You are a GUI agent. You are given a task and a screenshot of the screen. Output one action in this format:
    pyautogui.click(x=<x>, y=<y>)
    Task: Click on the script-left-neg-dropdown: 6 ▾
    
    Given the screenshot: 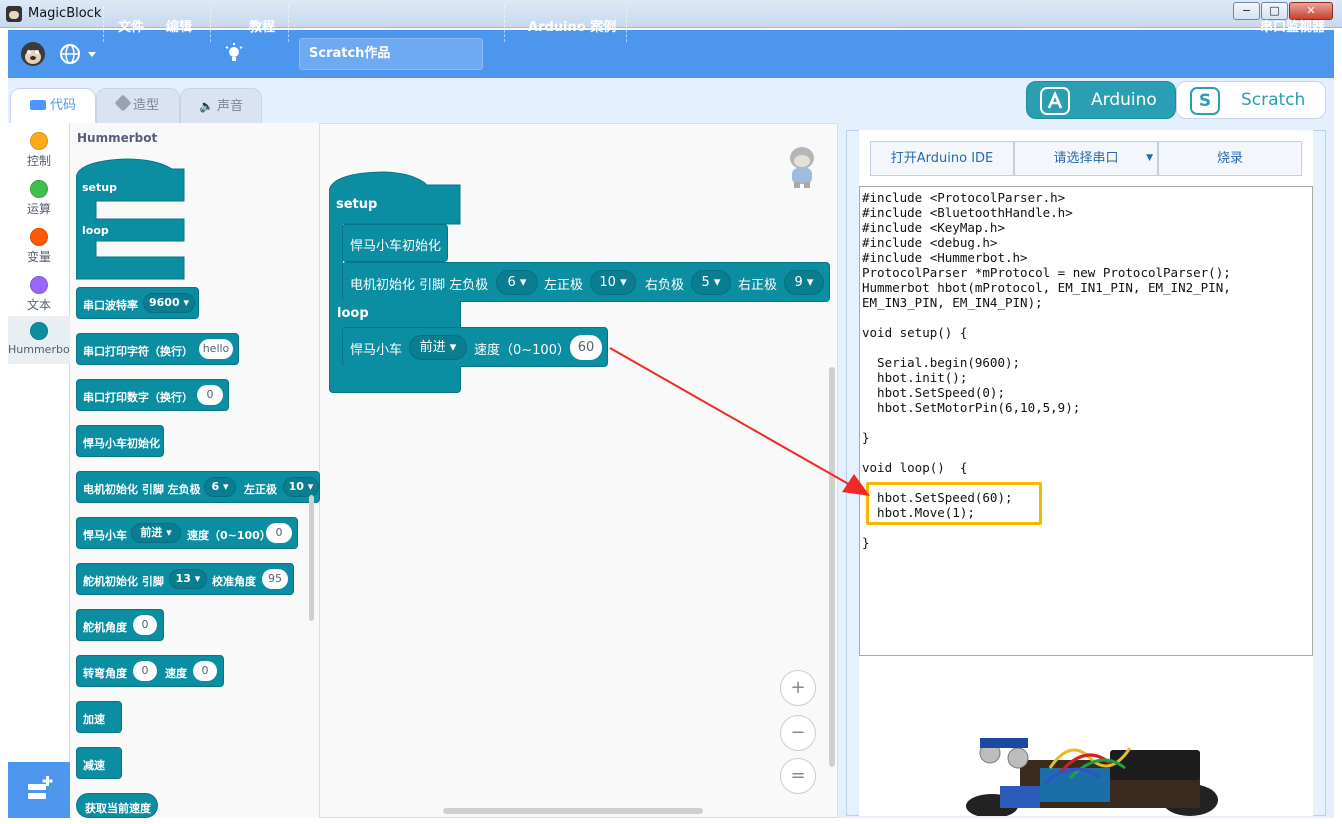 What is the action you would take?
    pyautogui.click(x=517, y=282)
    